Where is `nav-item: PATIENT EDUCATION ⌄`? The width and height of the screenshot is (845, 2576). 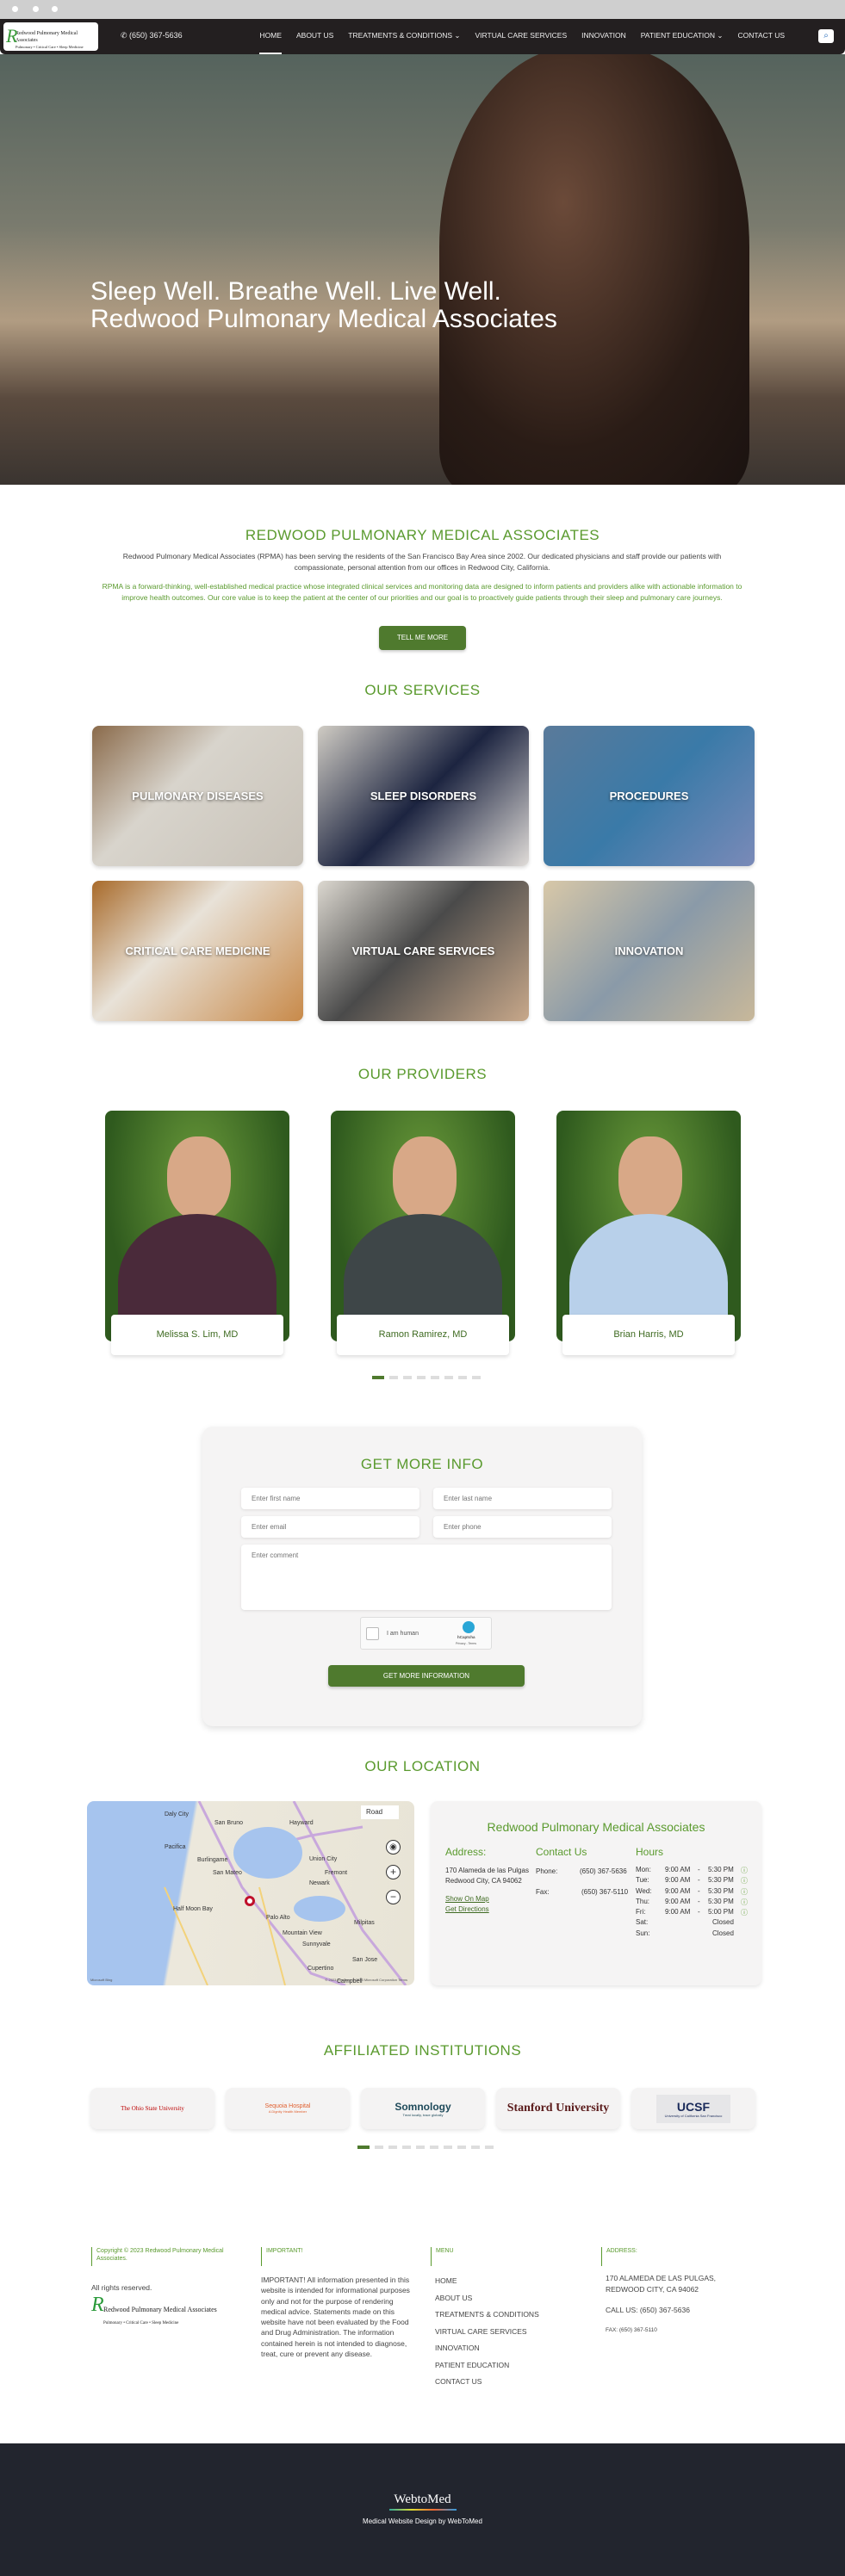
nav-item: PATIENT EDUCATION ⌄ is located at coordinates (682, 36).